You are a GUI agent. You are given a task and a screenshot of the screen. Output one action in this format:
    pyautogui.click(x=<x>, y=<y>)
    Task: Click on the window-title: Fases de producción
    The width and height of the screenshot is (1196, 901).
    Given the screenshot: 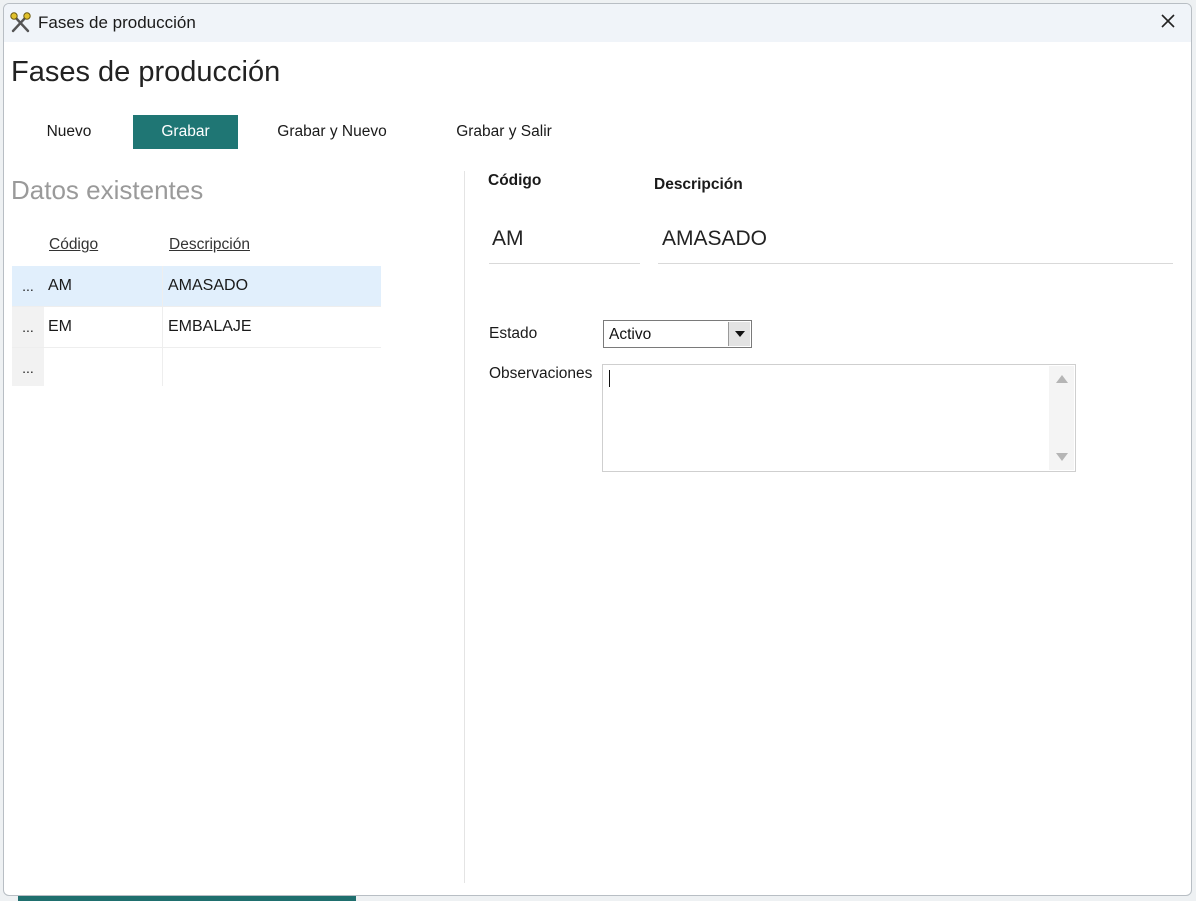 What is the action you would take?
    pyautogui.click(x=117, y=22)
    